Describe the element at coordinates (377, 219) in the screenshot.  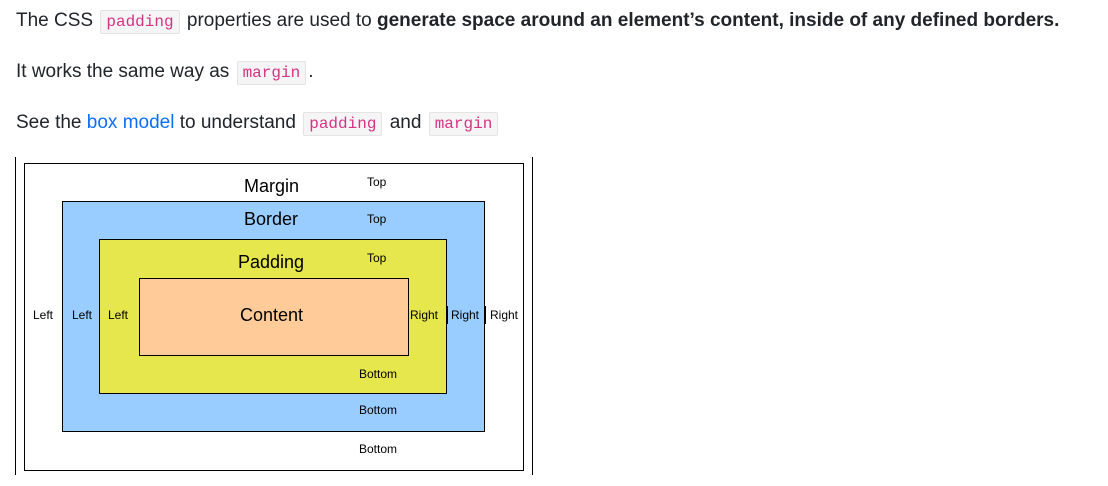
I see `border-top-label: Top` at that location.